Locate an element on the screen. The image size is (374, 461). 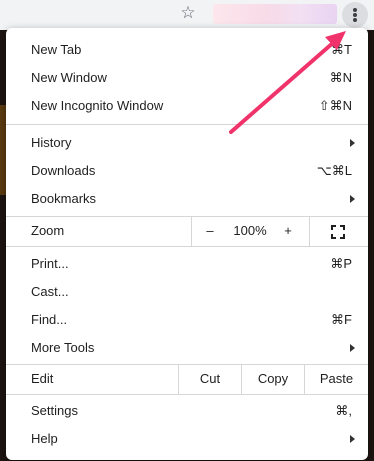
paste-button: Paste is located at coordinates (336, 379).